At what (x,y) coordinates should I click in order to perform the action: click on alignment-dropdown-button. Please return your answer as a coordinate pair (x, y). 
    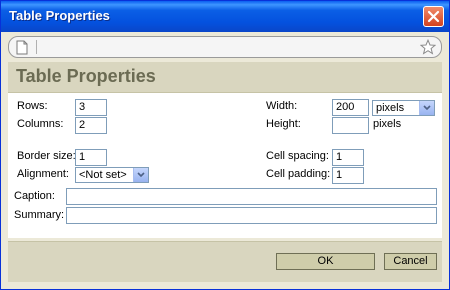
    Looking at the image, I should click on (140, 175).